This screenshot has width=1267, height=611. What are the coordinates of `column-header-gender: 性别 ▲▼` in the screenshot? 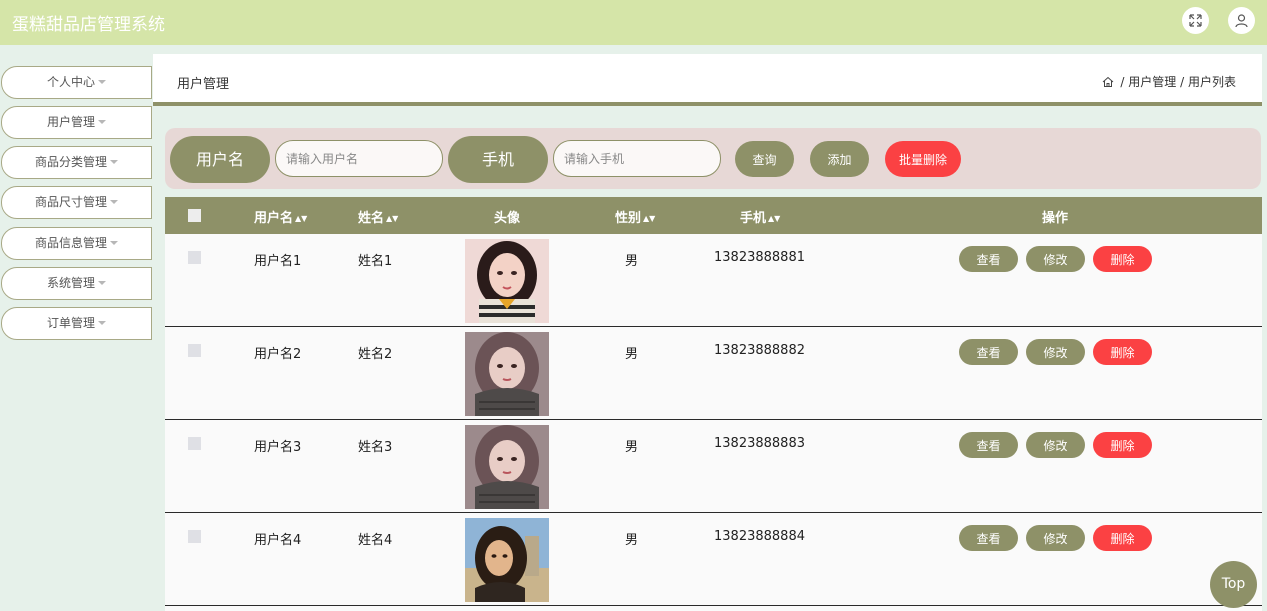 It's located at (635, 216).